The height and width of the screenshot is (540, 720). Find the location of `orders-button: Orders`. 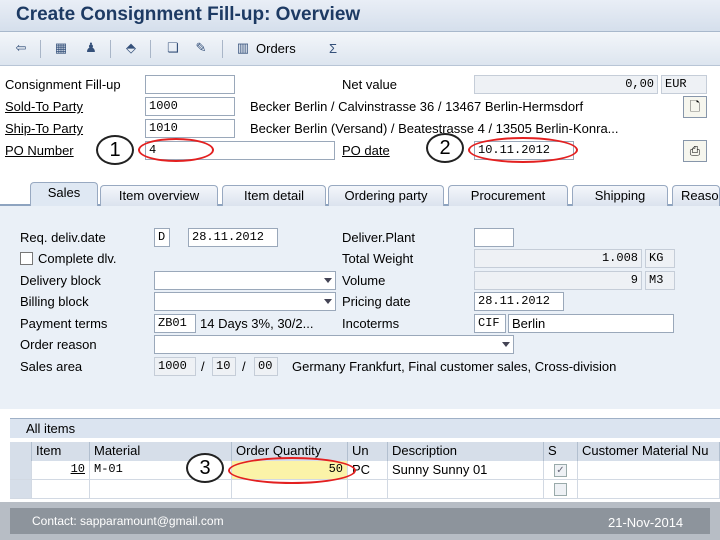

orders-button: Orders is located at coordinates (276, 48).